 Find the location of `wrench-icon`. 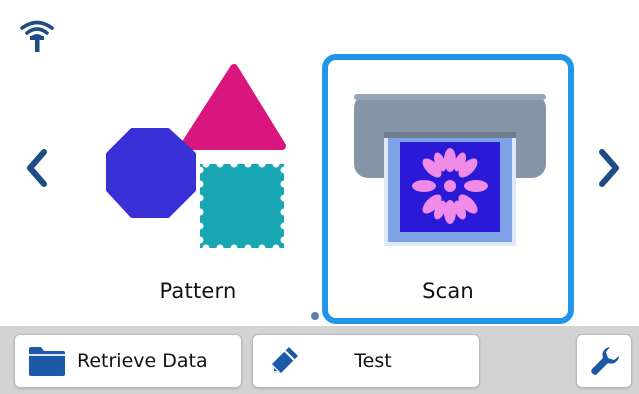

wrench-icon is located at coordinates (605, 361).